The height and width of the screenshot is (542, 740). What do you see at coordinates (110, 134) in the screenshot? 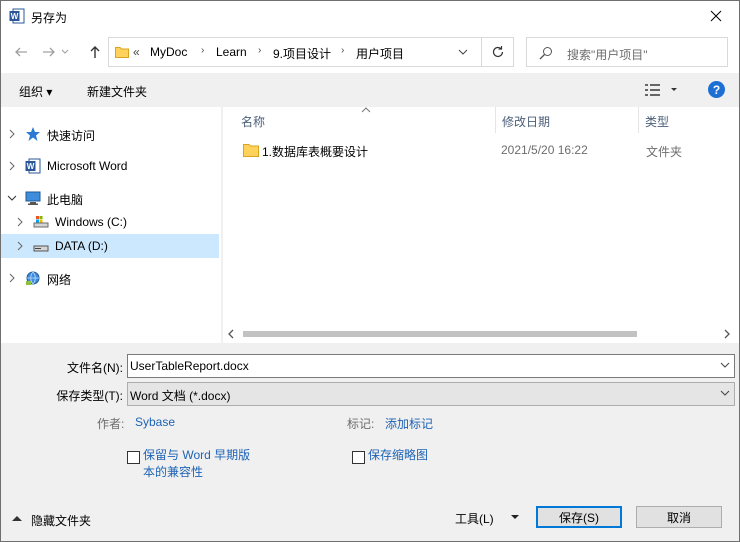
I see `tree-item-quick-access: 快速访问` at bounding box center [110, 134].